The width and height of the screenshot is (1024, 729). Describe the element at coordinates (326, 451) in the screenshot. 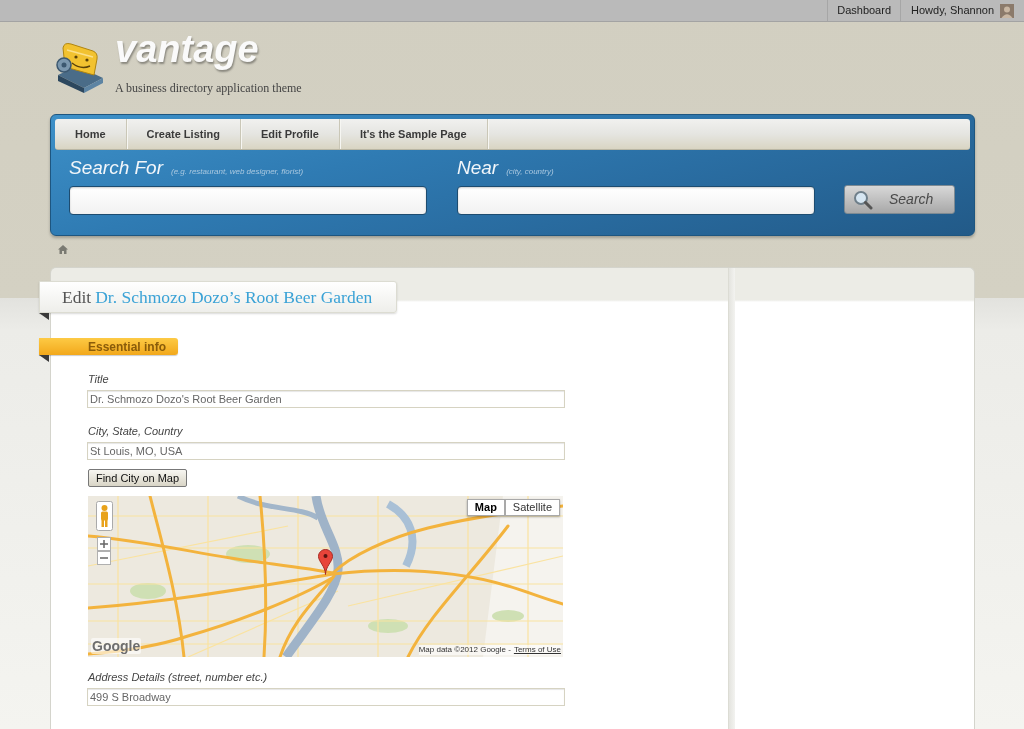

I see `text-input: St Louis, MO, USA` at that location.